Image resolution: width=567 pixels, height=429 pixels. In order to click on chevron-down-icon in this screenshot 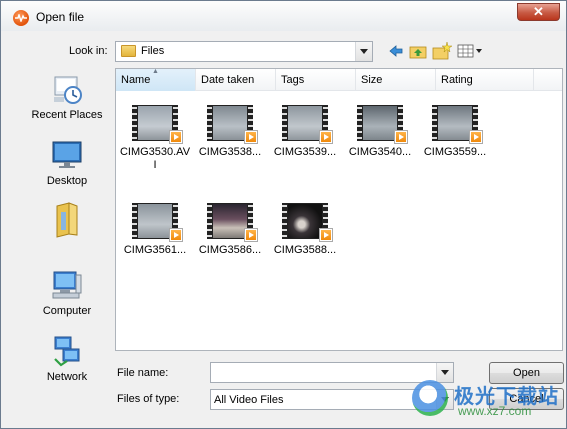, I will do `click(363, 51)`.